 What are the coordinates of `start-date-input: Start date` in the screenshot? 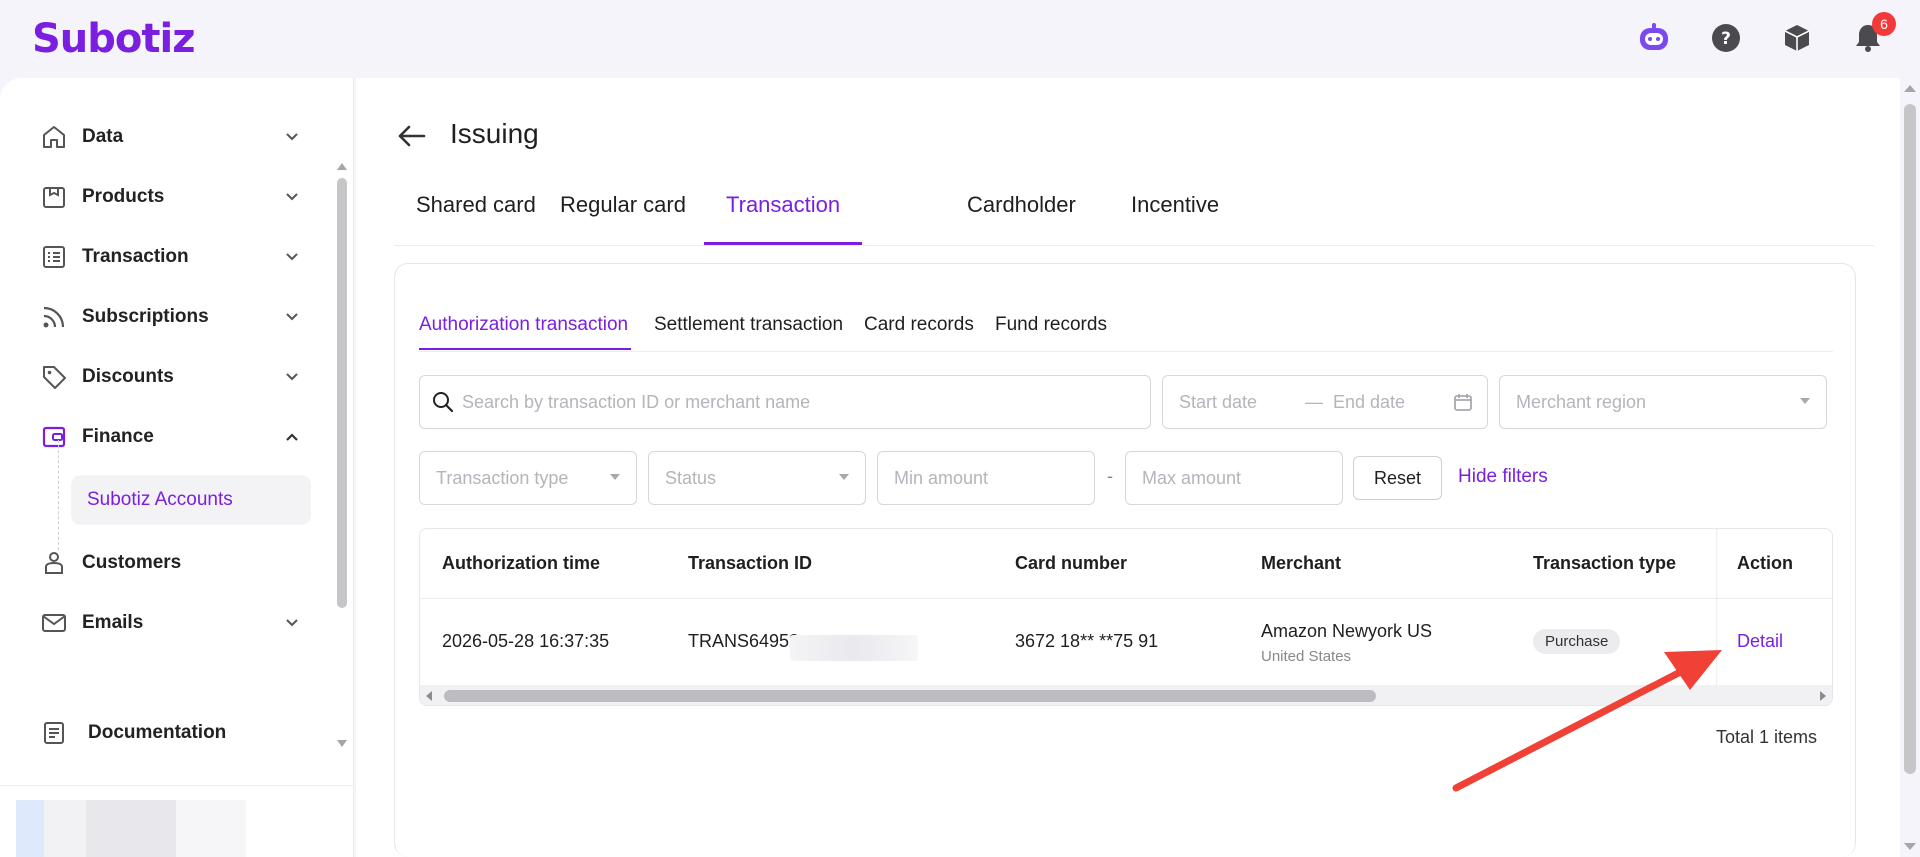 It's located at (1218, 402).